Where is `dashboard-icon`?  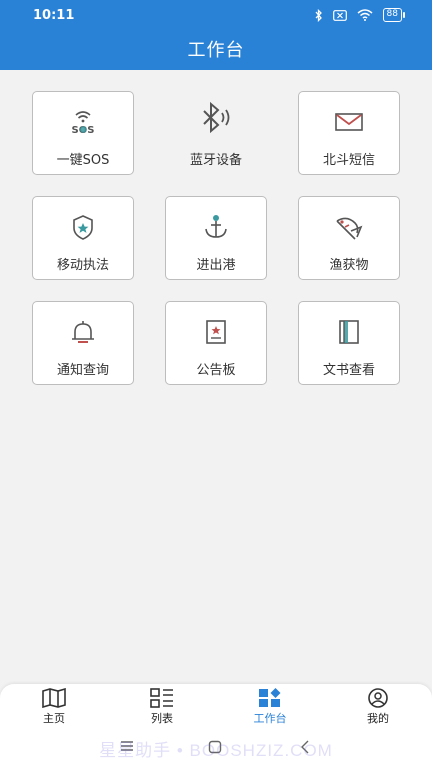
dashboard-icon is located at coordinates (270, 697).